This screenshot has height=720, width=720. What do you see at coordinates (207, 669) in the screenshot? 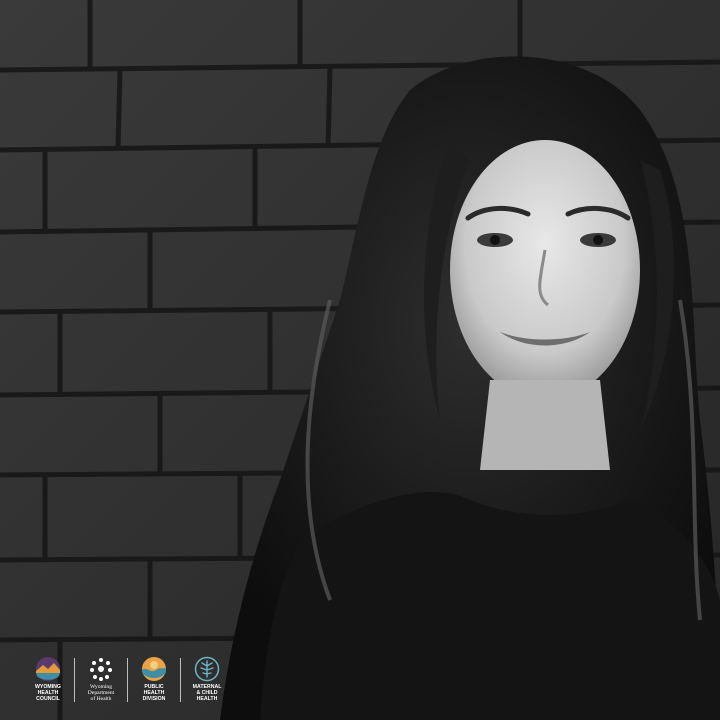
I see `tree-circle-icon` at bounding box center [207, 669].